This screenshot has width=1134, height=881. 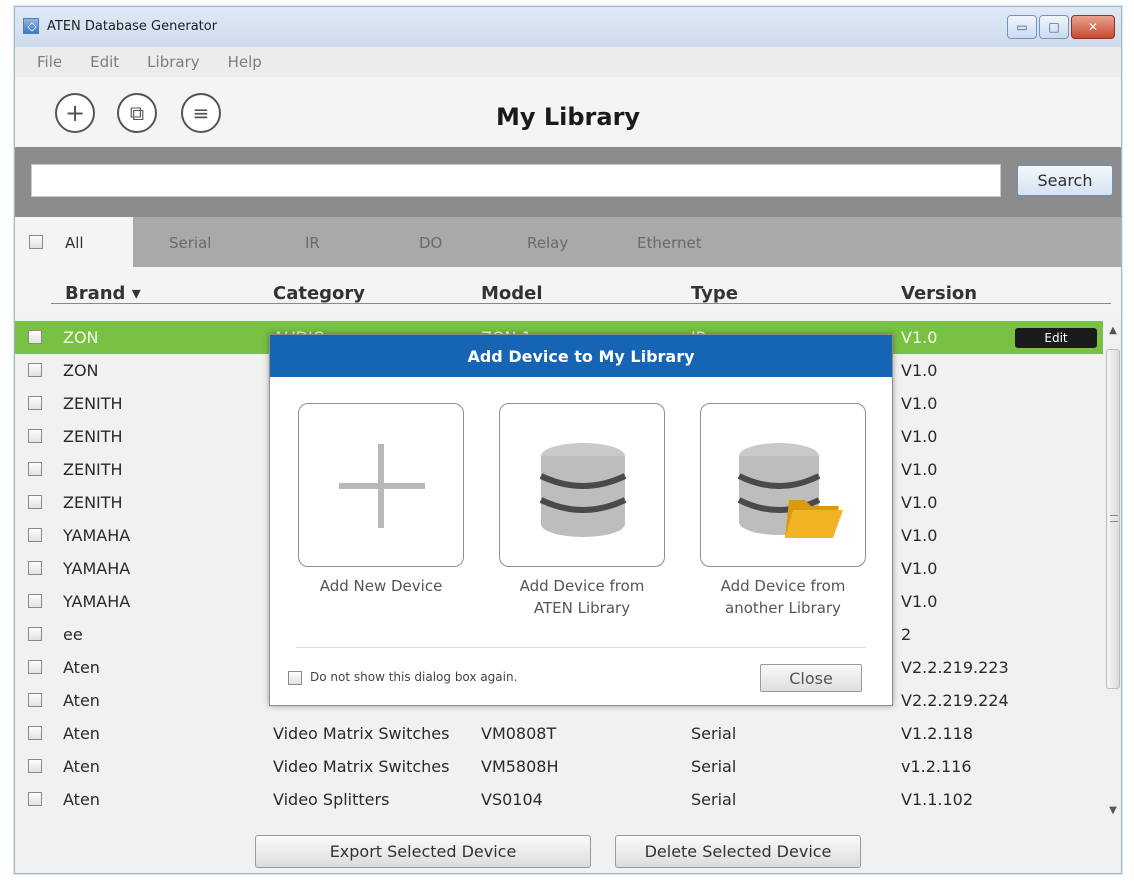 I want to click on dont-show-again-label: Do not show this dialog box again., so click(x=414, y=677).